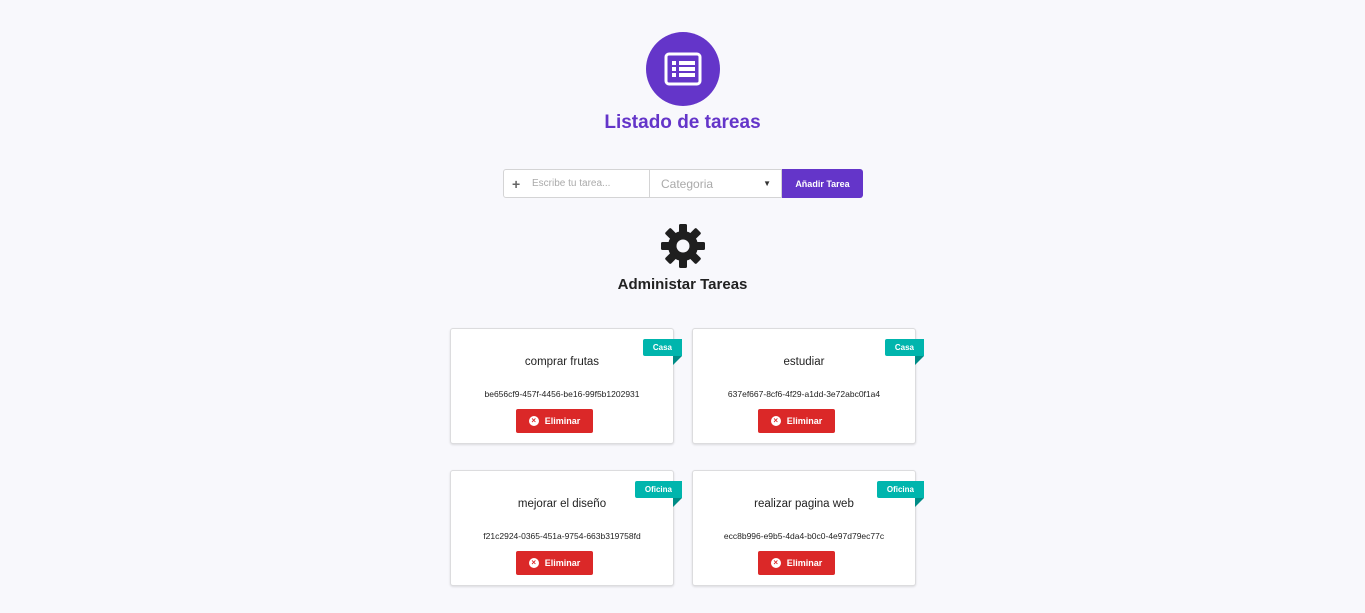  Describe the element at coordinates (822, 183) in the screenshot. I see `add-task-button: Añadir Tarea` at that location.